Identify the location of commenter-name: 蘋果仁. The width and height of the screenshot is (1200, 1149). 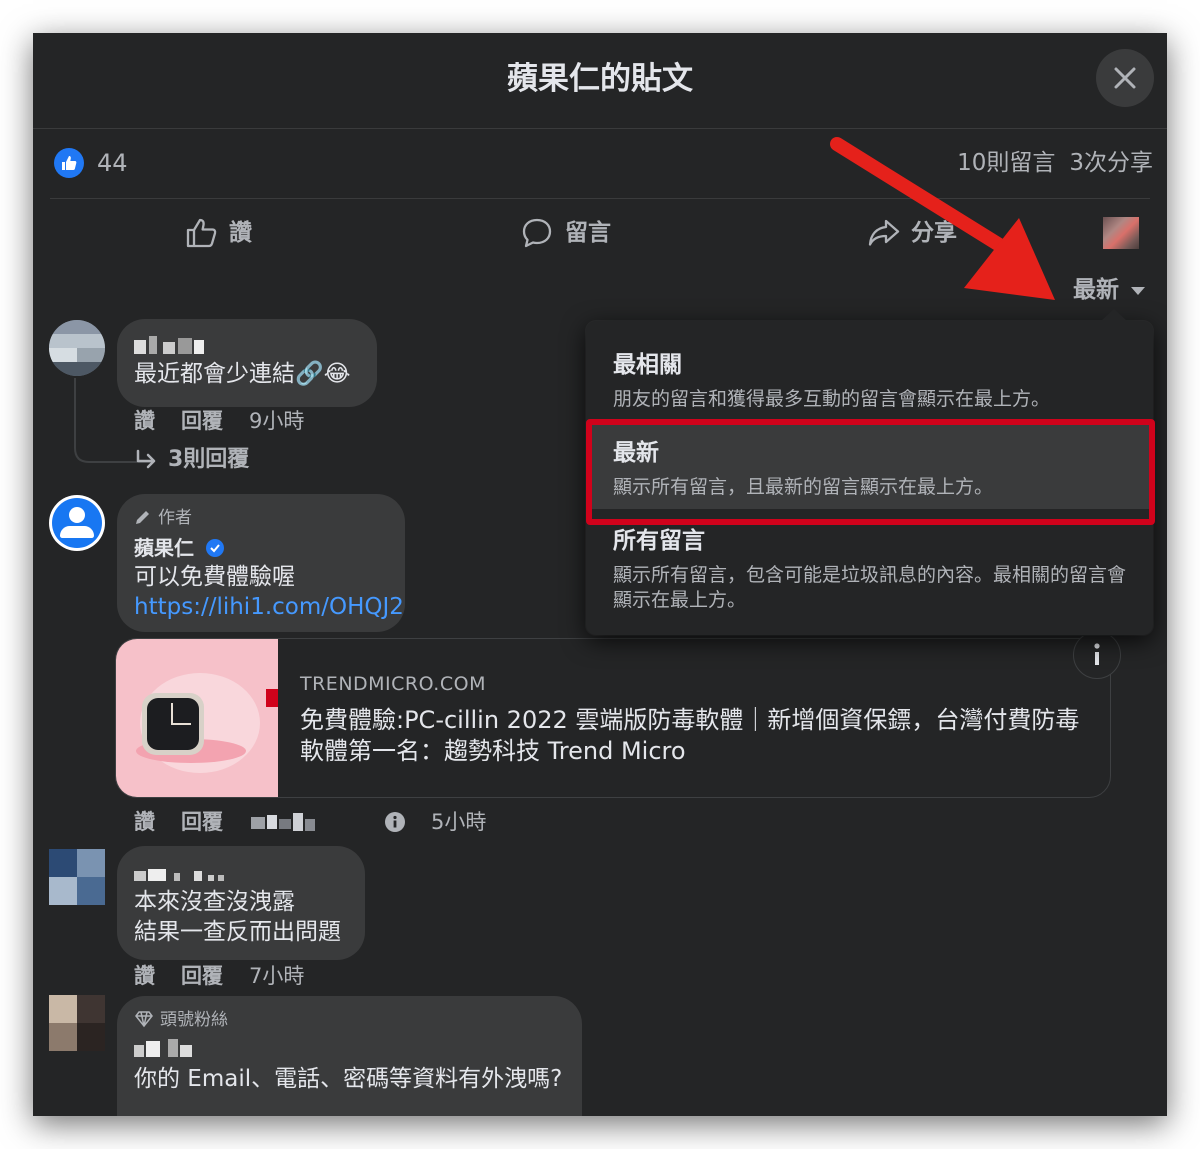
(179, 548).